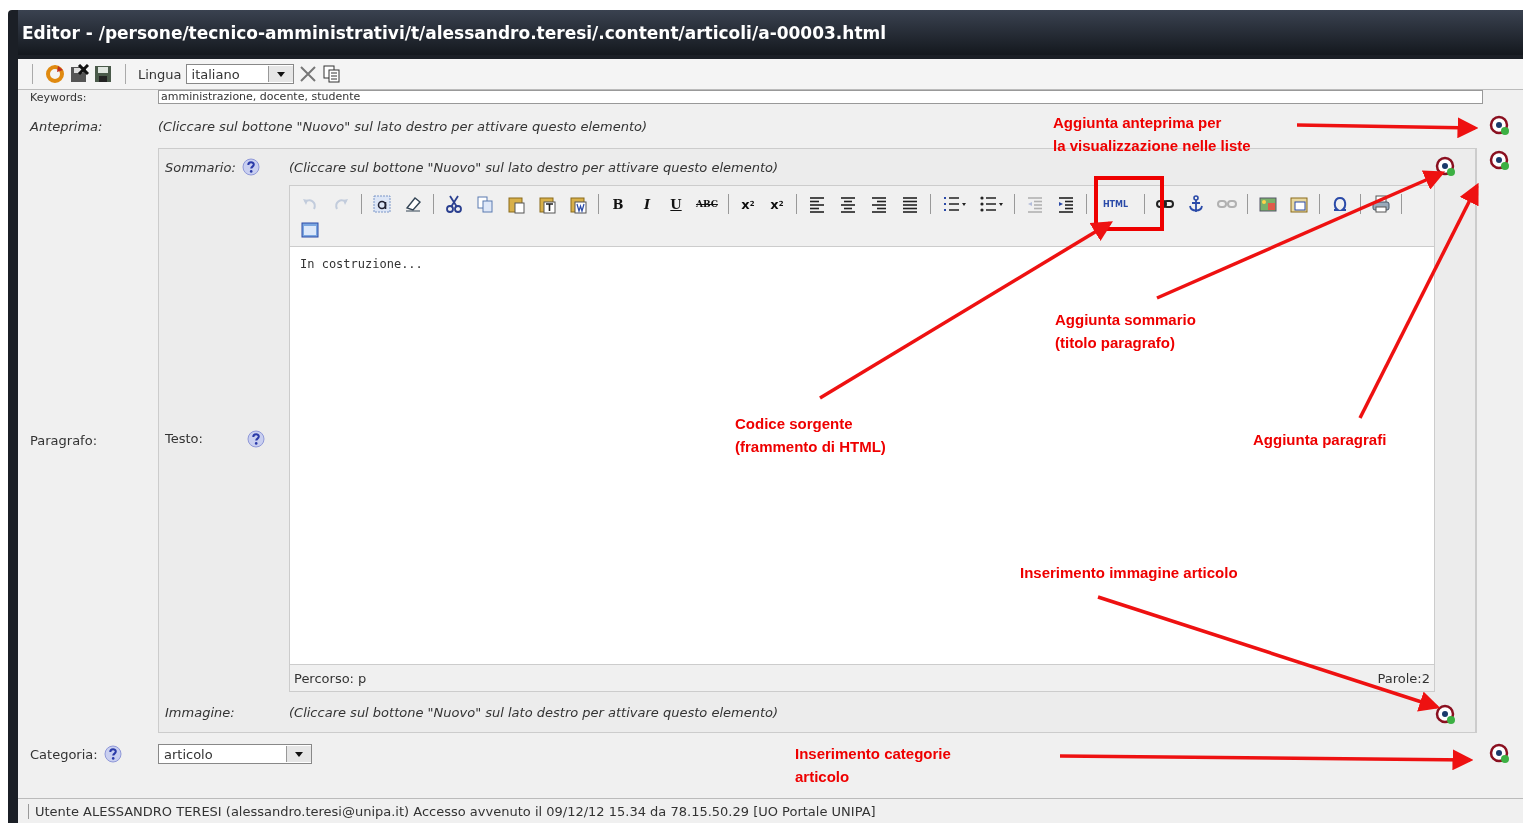 This screenshot has width=1523, height=823. I want to click on field-label: Categoria:, so click(64, 754).